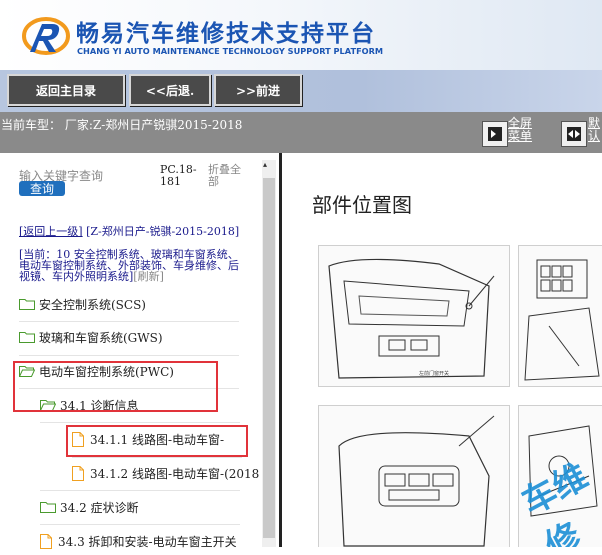 The width and height of the screenshot is (602, 555). Describe the element at coordinates (175, 473) in the screenshot. I see `tree-item-label: 34.1.2 线路图-电动车窗-(2018` at that location.